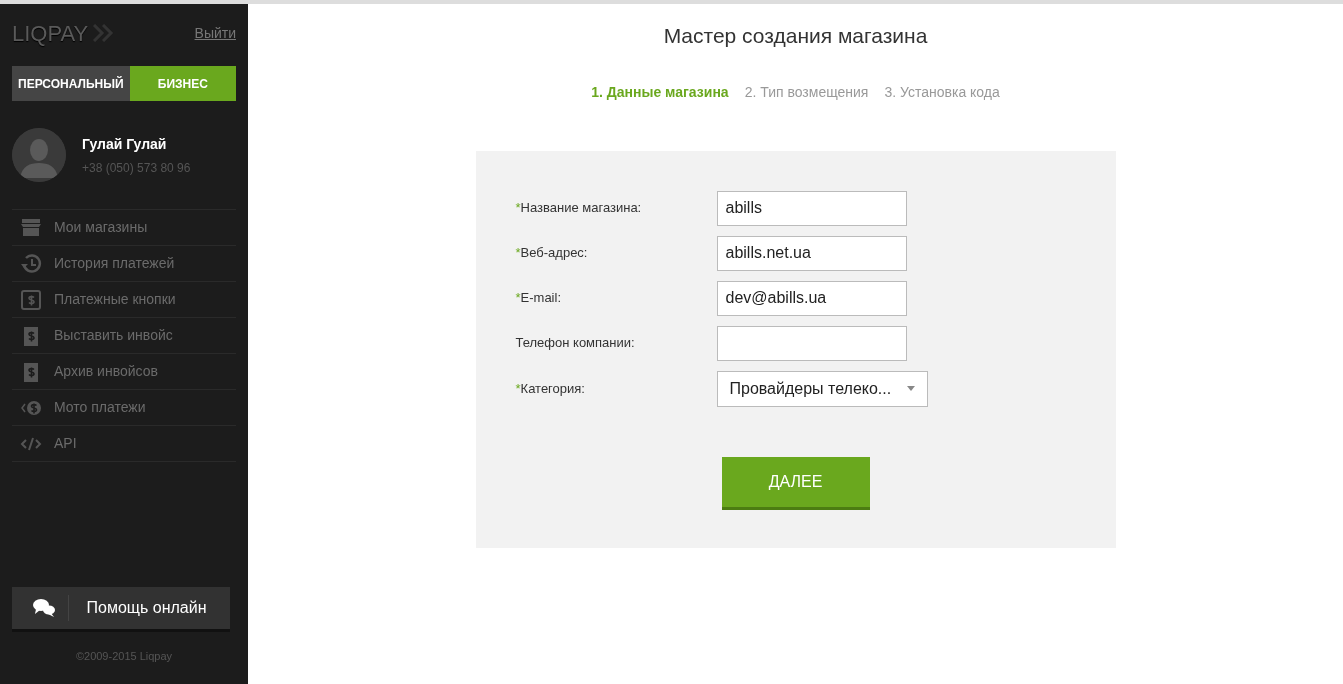 This screenshot has width=1343, height=684. Describe the element at coordinates (31, 263) in the screenshot. I see `history-icon` at that location.